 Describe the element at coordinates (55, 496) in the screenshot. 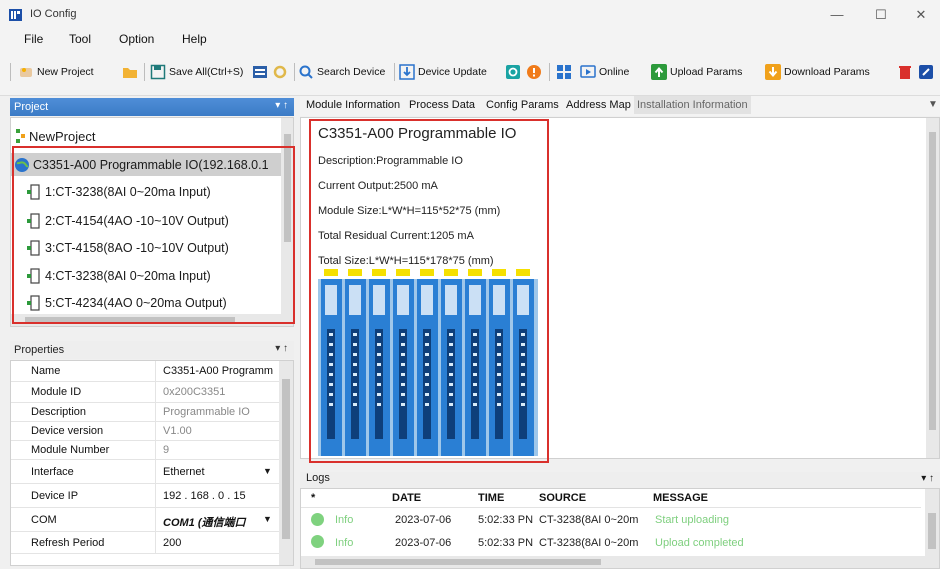

I see `property-key: Device IP` at that location.